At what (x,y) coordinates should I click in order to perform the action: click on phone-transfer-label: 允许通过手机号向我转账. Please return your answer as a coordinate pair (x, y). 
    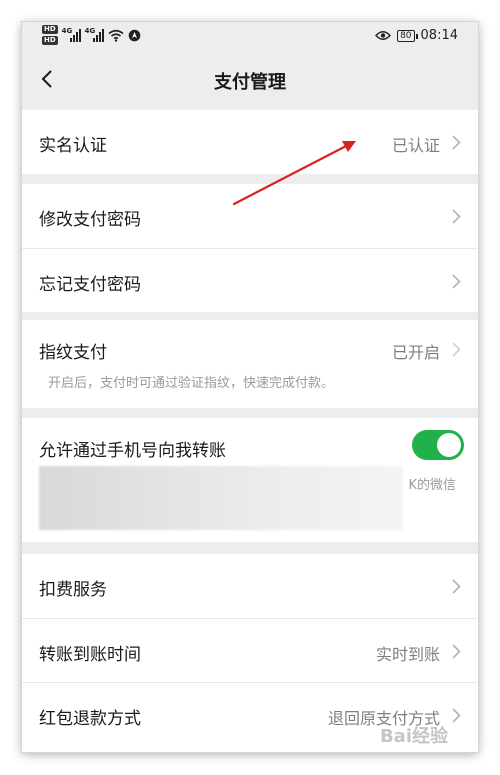
    Looking at the image, I should click on (132, 451).